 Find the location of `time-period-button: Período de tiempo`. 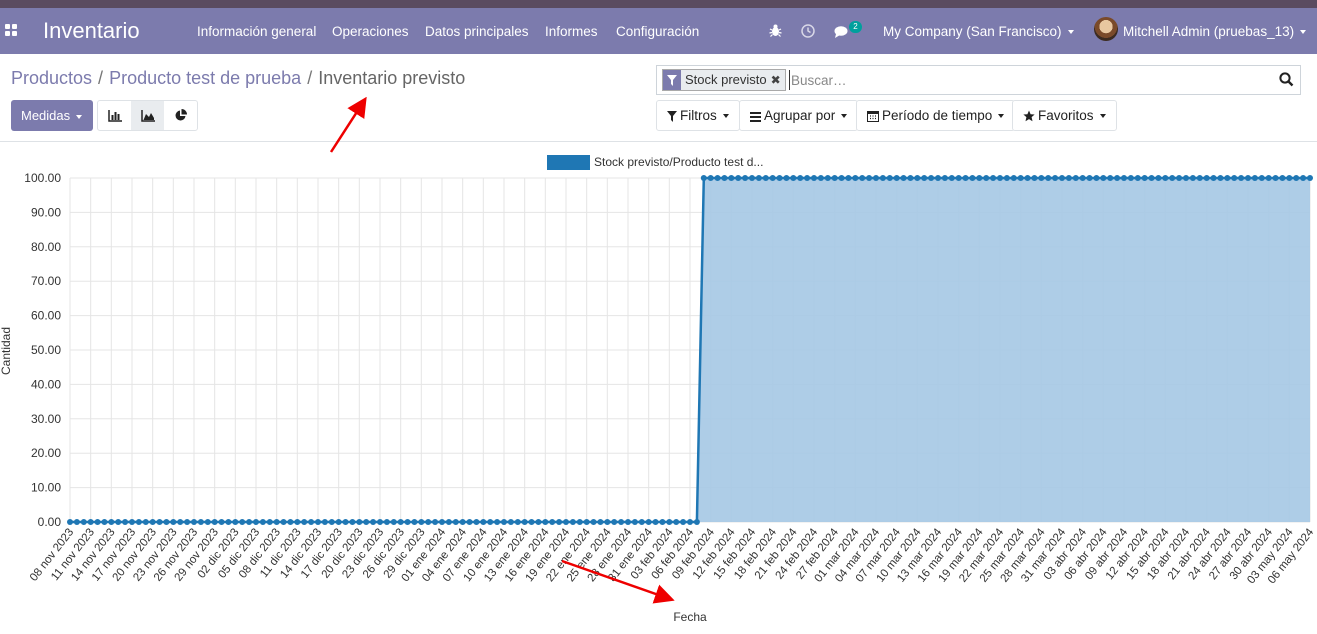

time-period-button: Período de tiempo is located at coordinates (936, 115).